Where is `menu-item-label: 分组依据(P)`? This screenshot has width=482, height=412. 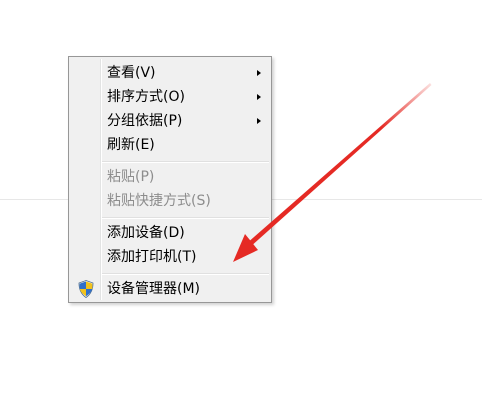 menu-item-label: 分组依据(P) is located at coordinates (145, 121).